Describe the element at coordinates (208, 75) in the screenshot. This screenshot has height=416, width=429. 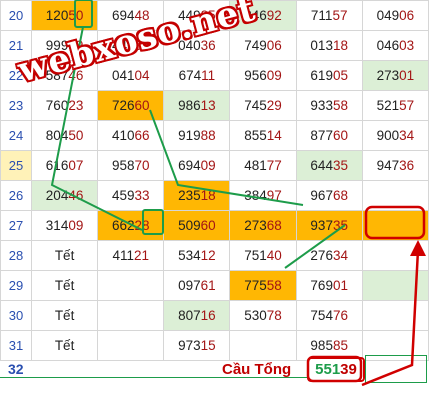
I see `result-number-suffix: 11` at that location.